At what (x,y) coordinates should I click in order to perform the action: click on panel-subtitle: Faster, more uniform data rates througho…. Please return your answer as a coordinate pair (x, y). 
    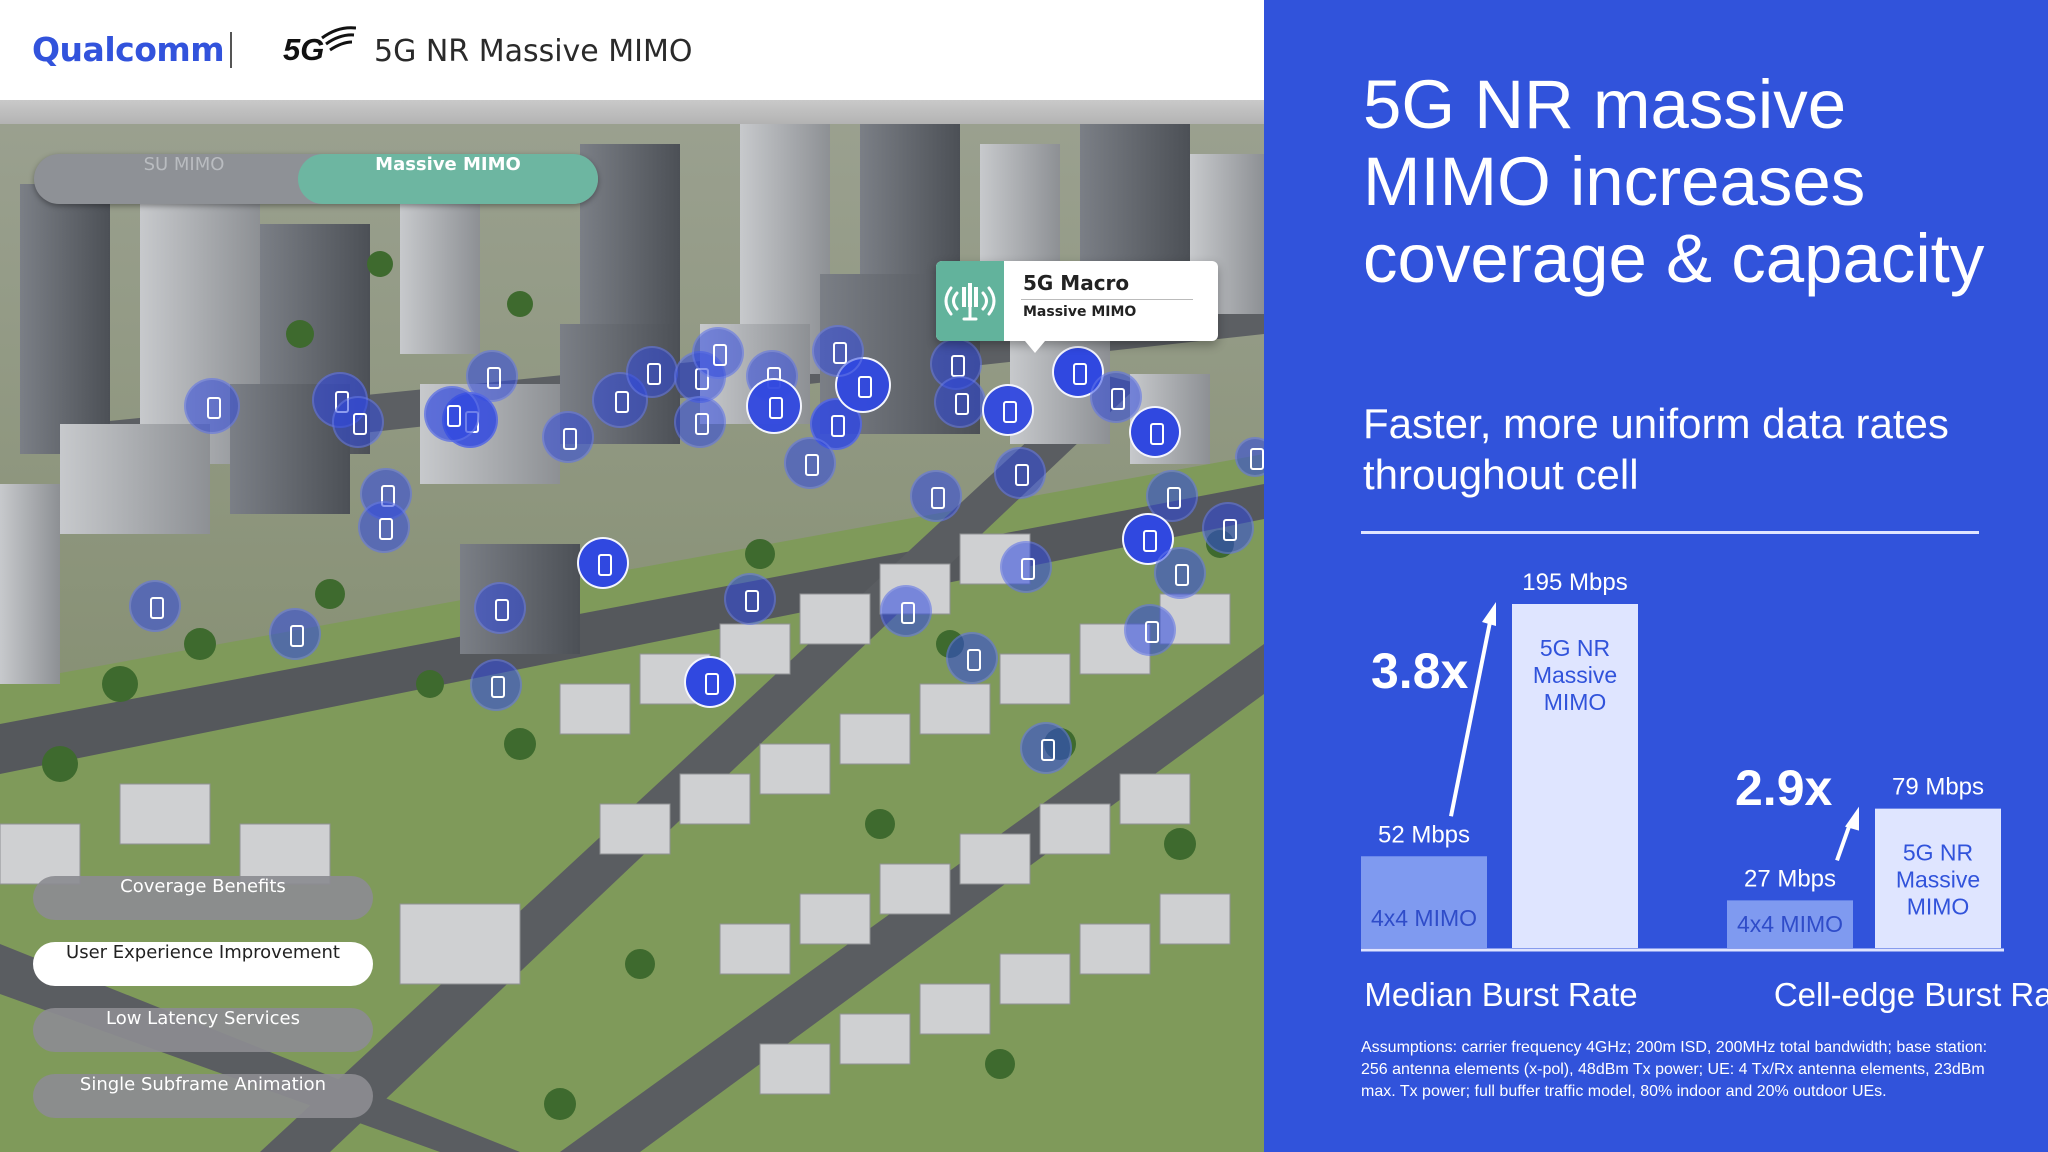
    Looking at the image, I should click on (1656, 449).